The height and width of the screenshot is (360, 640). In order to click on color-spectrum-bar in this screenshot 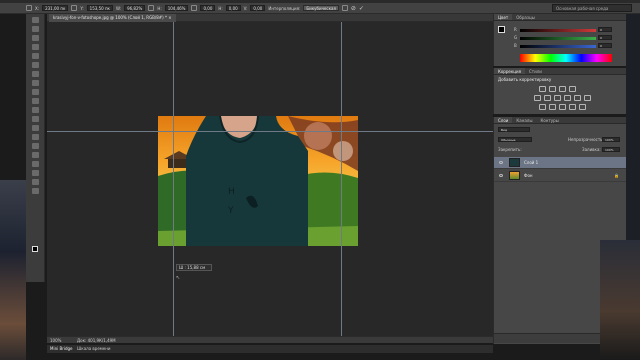, I will do `click(566, 58)`.